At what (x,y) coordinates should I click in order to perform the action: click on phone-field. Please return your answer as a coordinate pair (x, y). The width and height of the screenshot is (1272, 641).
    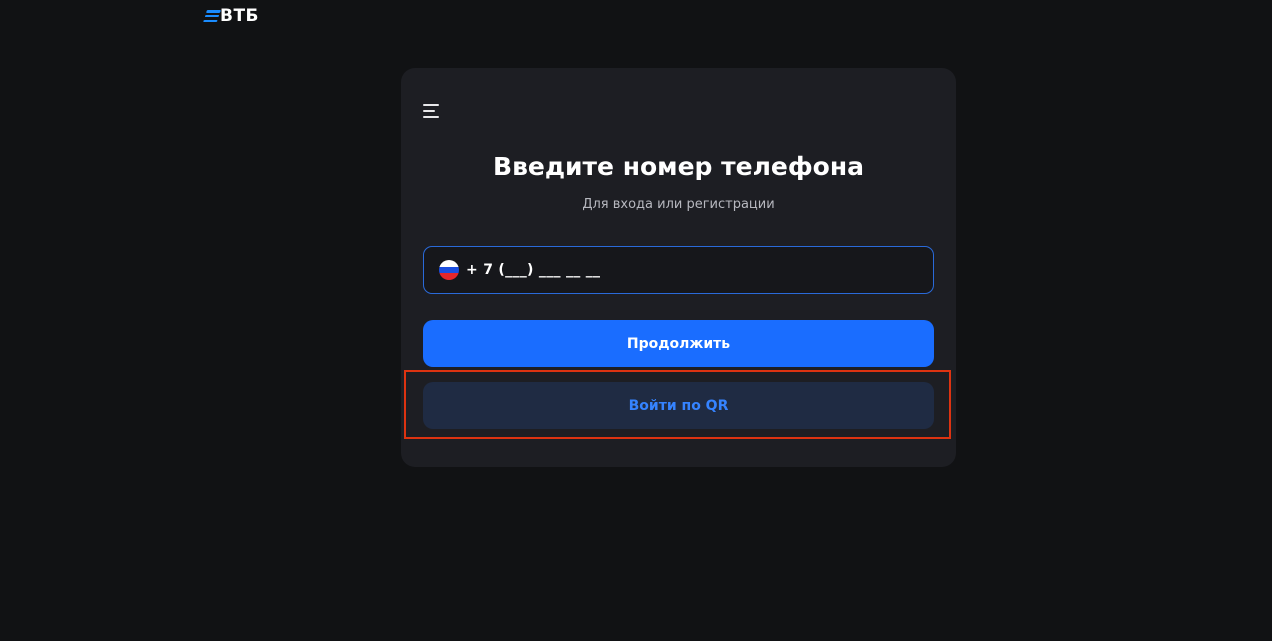
    Looking at the image, I should click on (678, 270).